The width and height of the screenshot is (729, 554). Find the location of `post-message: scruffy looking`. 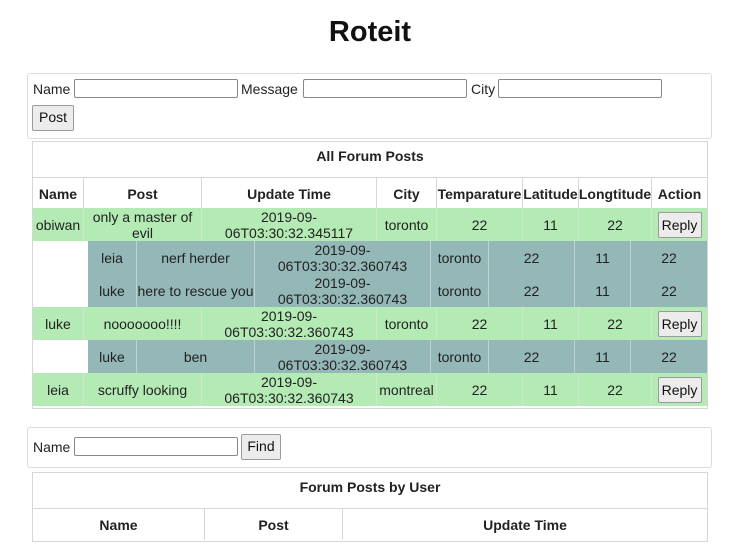

post-message: scruffy looking is located at coordinates (143, 389).